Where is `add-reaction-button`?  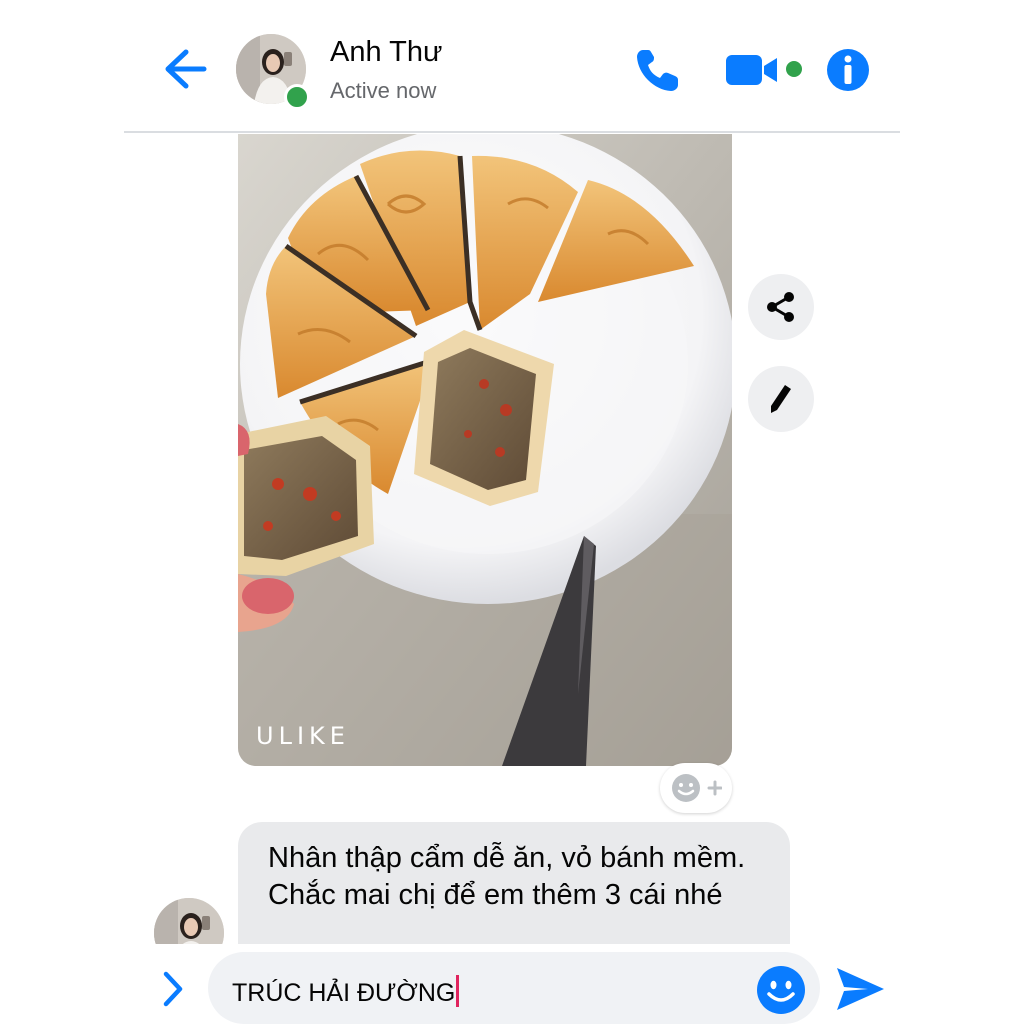 add-reaction-button is located at coordinates (696, 788).